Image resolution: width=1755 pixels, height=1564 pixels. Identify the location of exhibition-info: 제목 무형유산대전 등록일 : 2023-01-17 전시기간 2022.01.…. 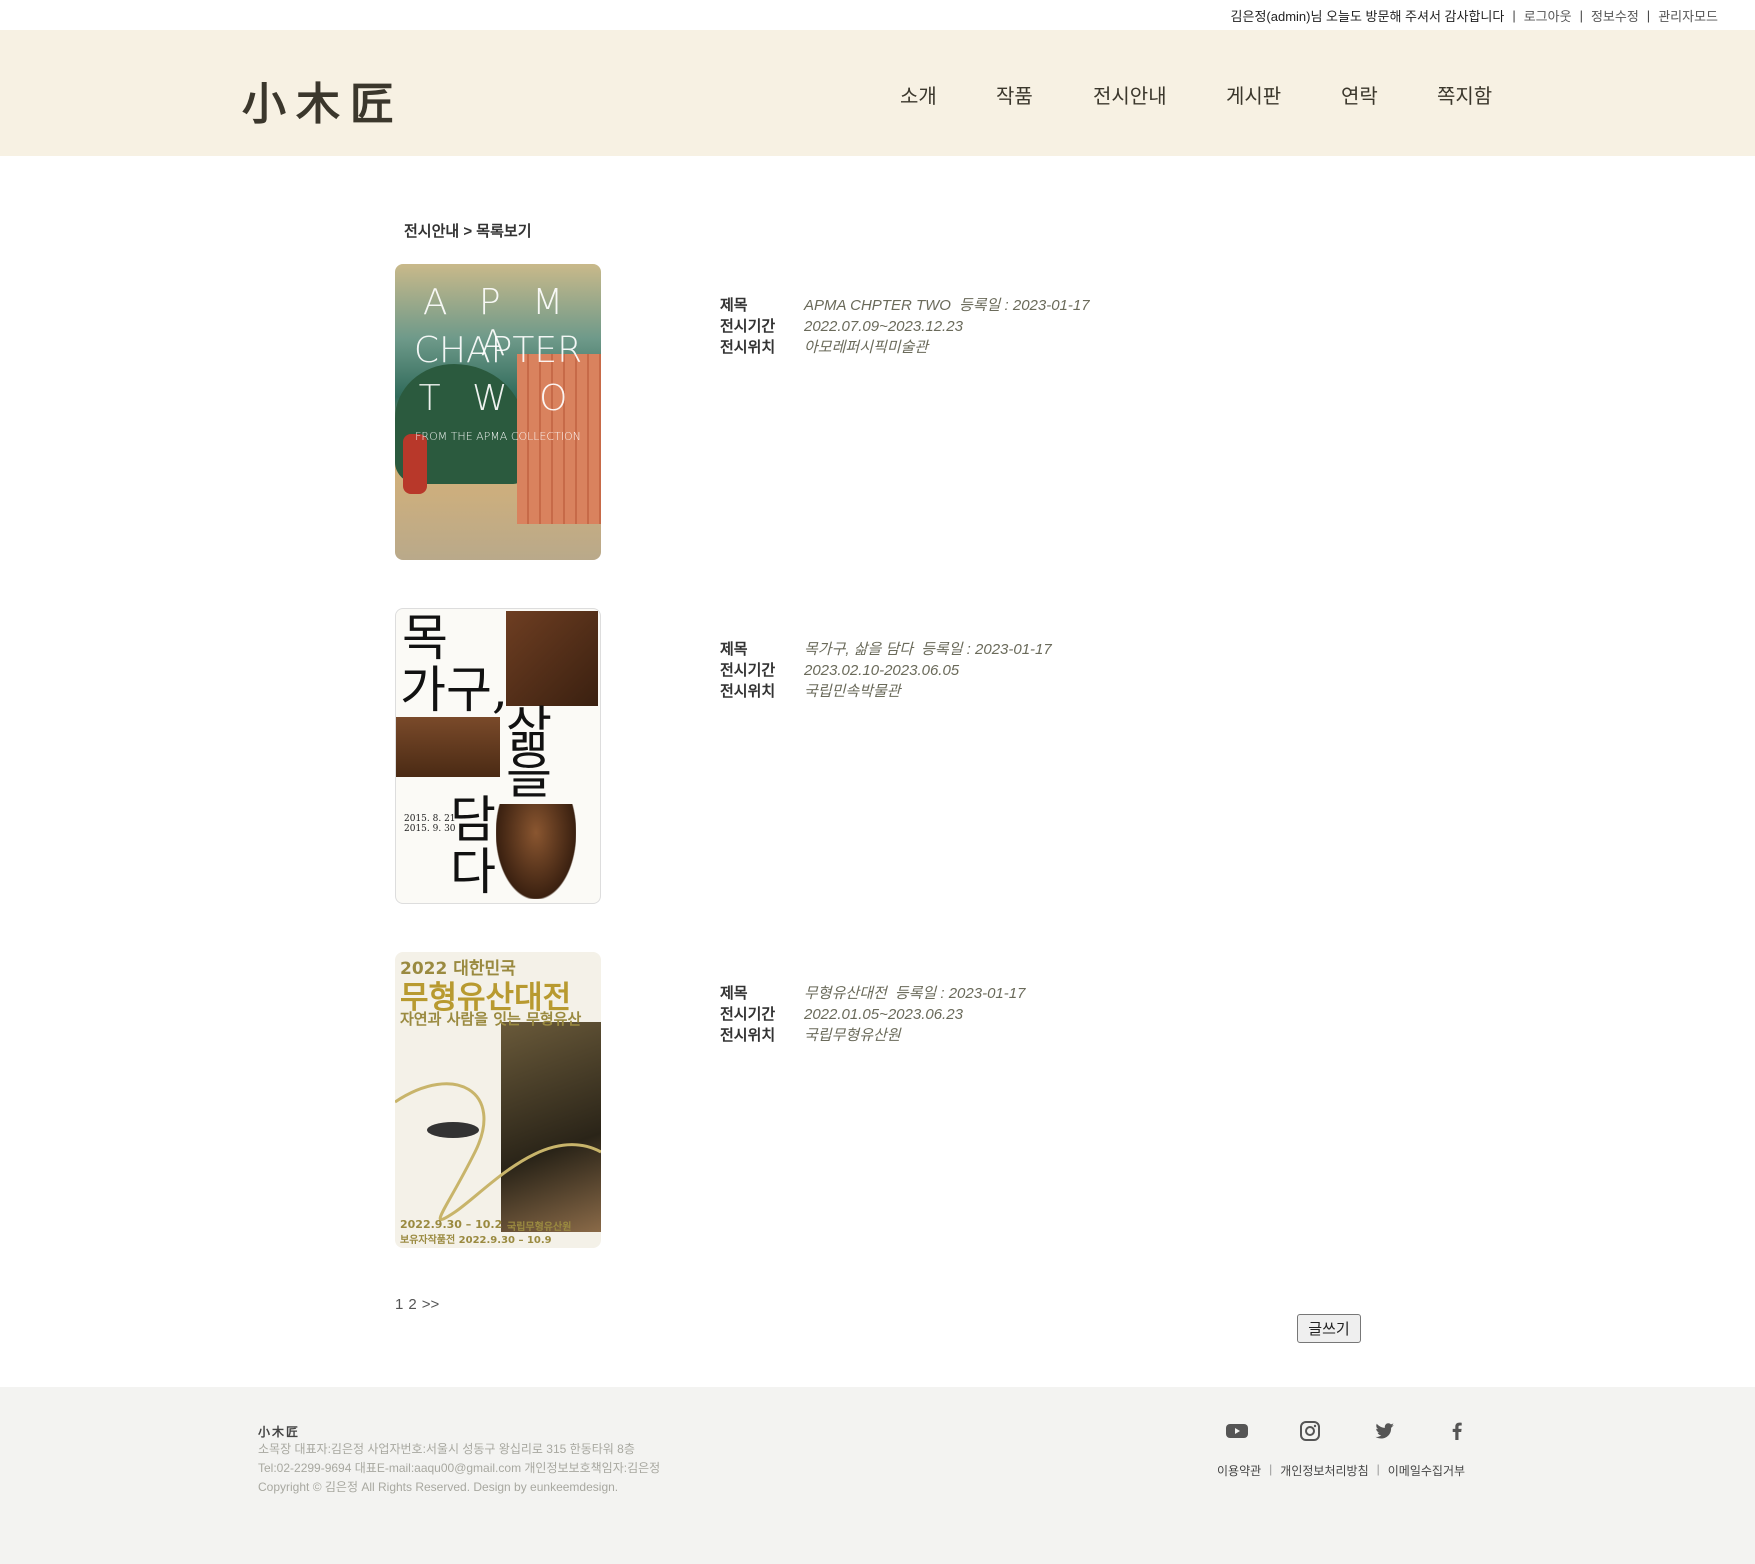
(872, 1014).